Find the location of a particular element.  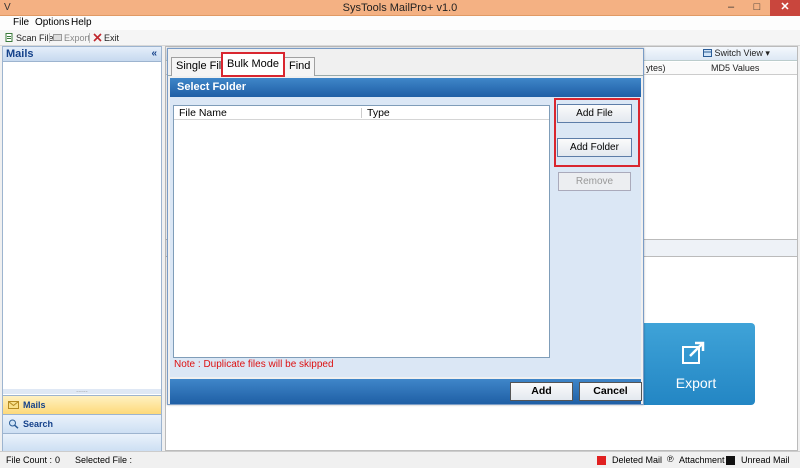

menu-help: Help is located at coordinates (81, 22).